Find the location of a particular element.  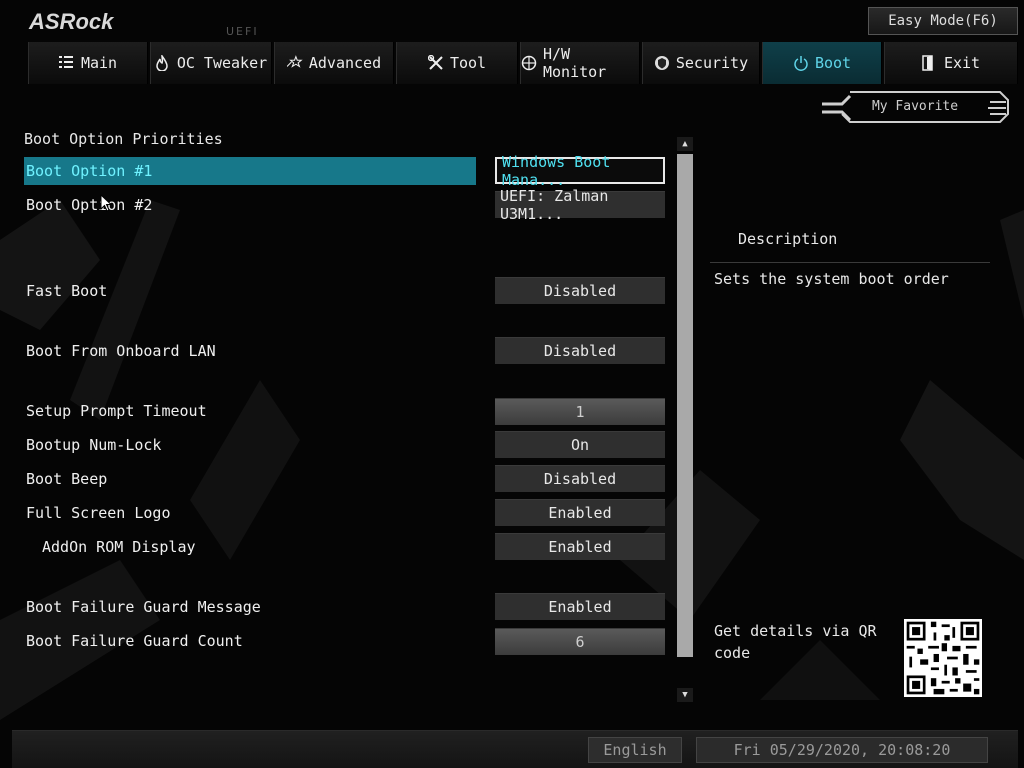

date-time-display: Fri 05/29/2020, 20:08:20 is located at coordinates (842, 750).